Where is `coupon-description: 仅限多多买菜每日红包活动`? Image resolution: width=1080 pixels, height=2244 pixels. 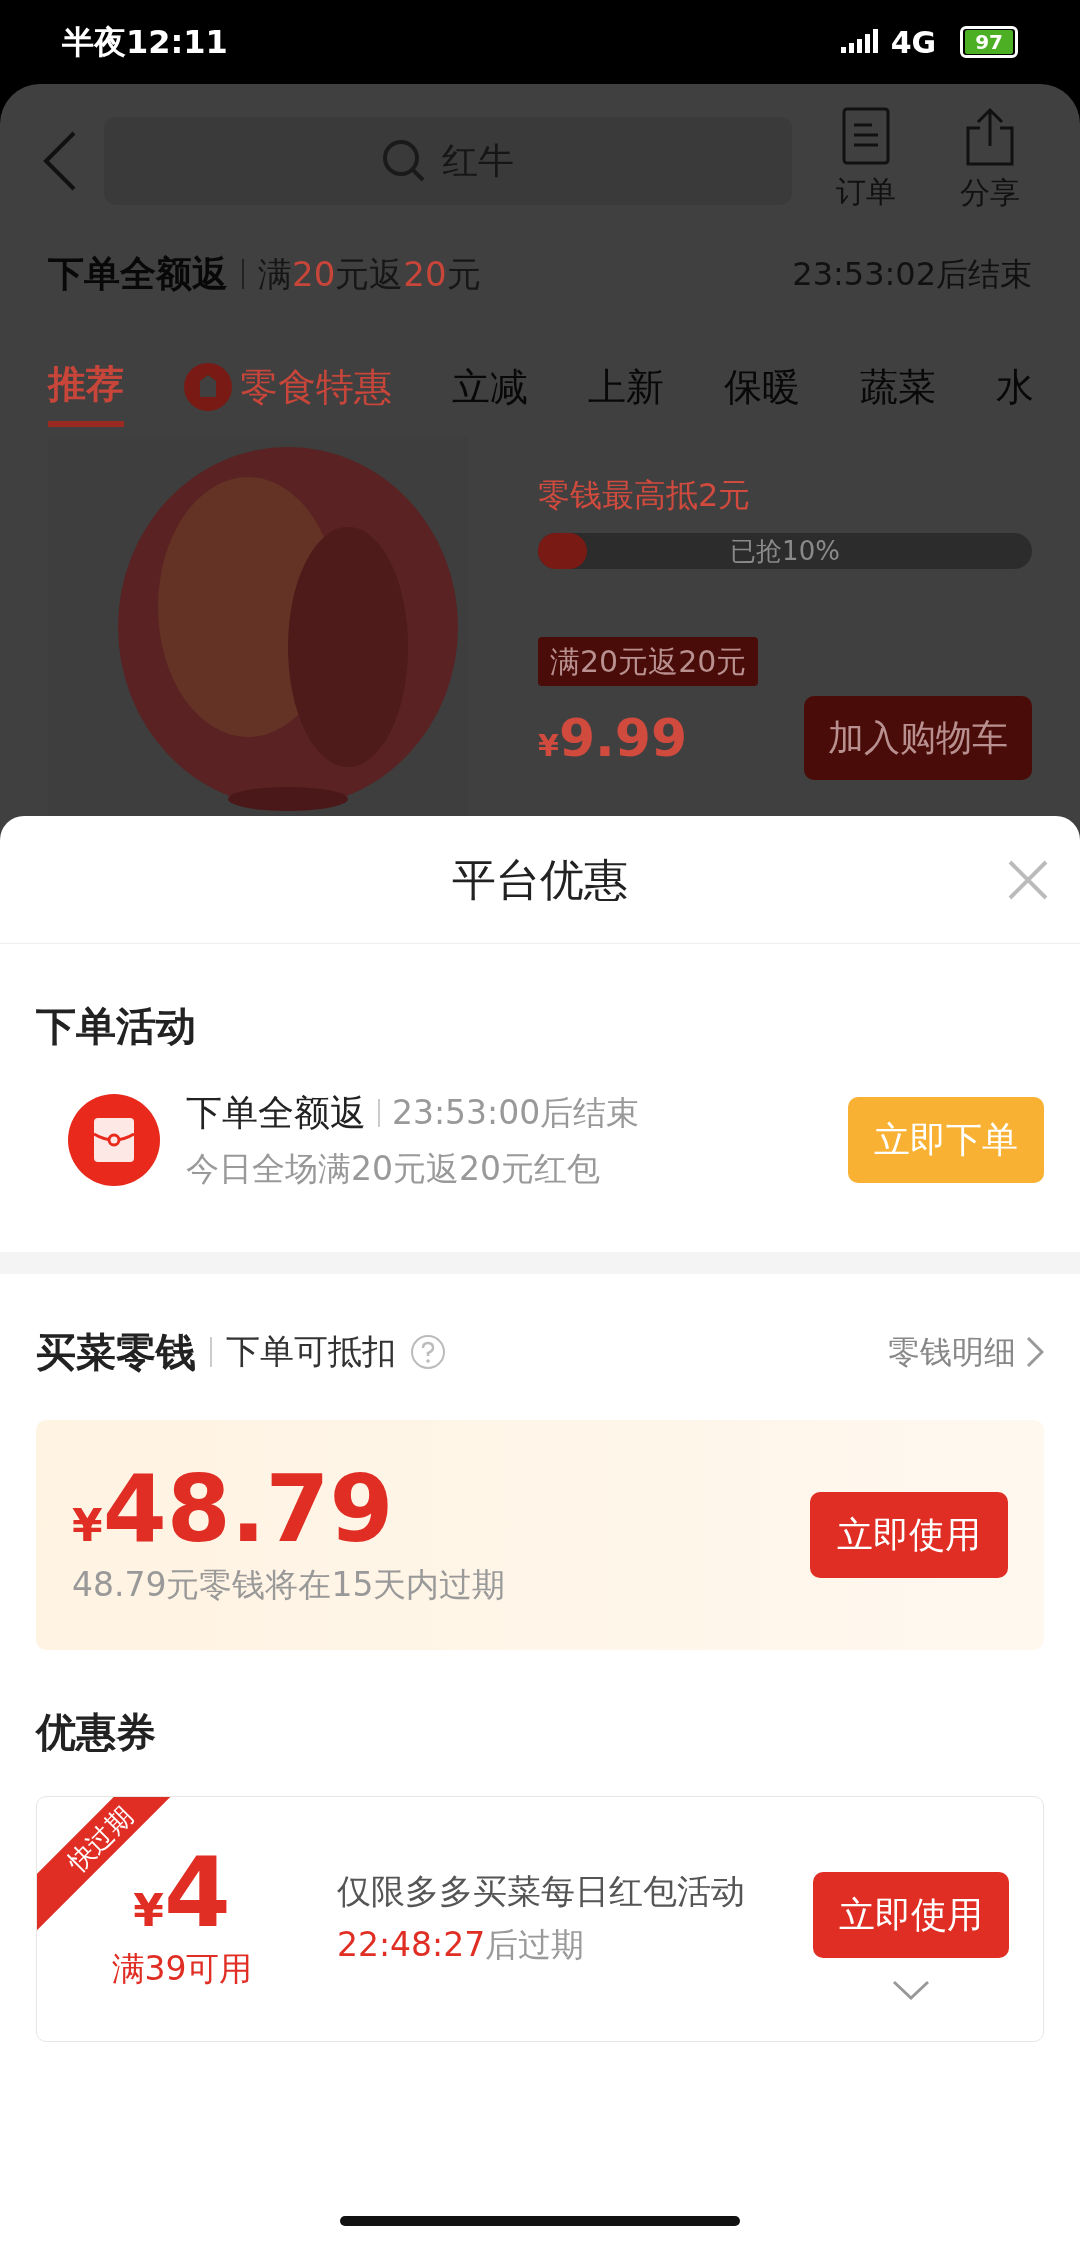 coupon-description: 仅限多多买菜每日红包活动 is located at coordinates (541, 1891).